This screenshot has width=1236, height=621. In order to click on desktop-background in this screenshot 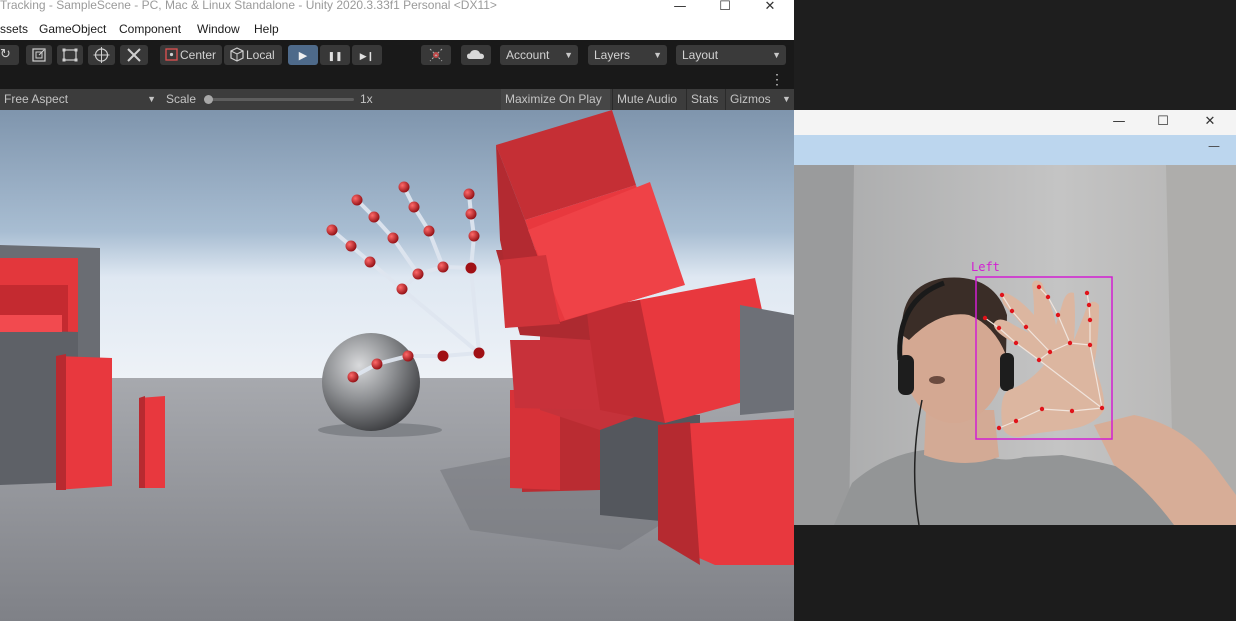, I will do `click(1015, 55)`.